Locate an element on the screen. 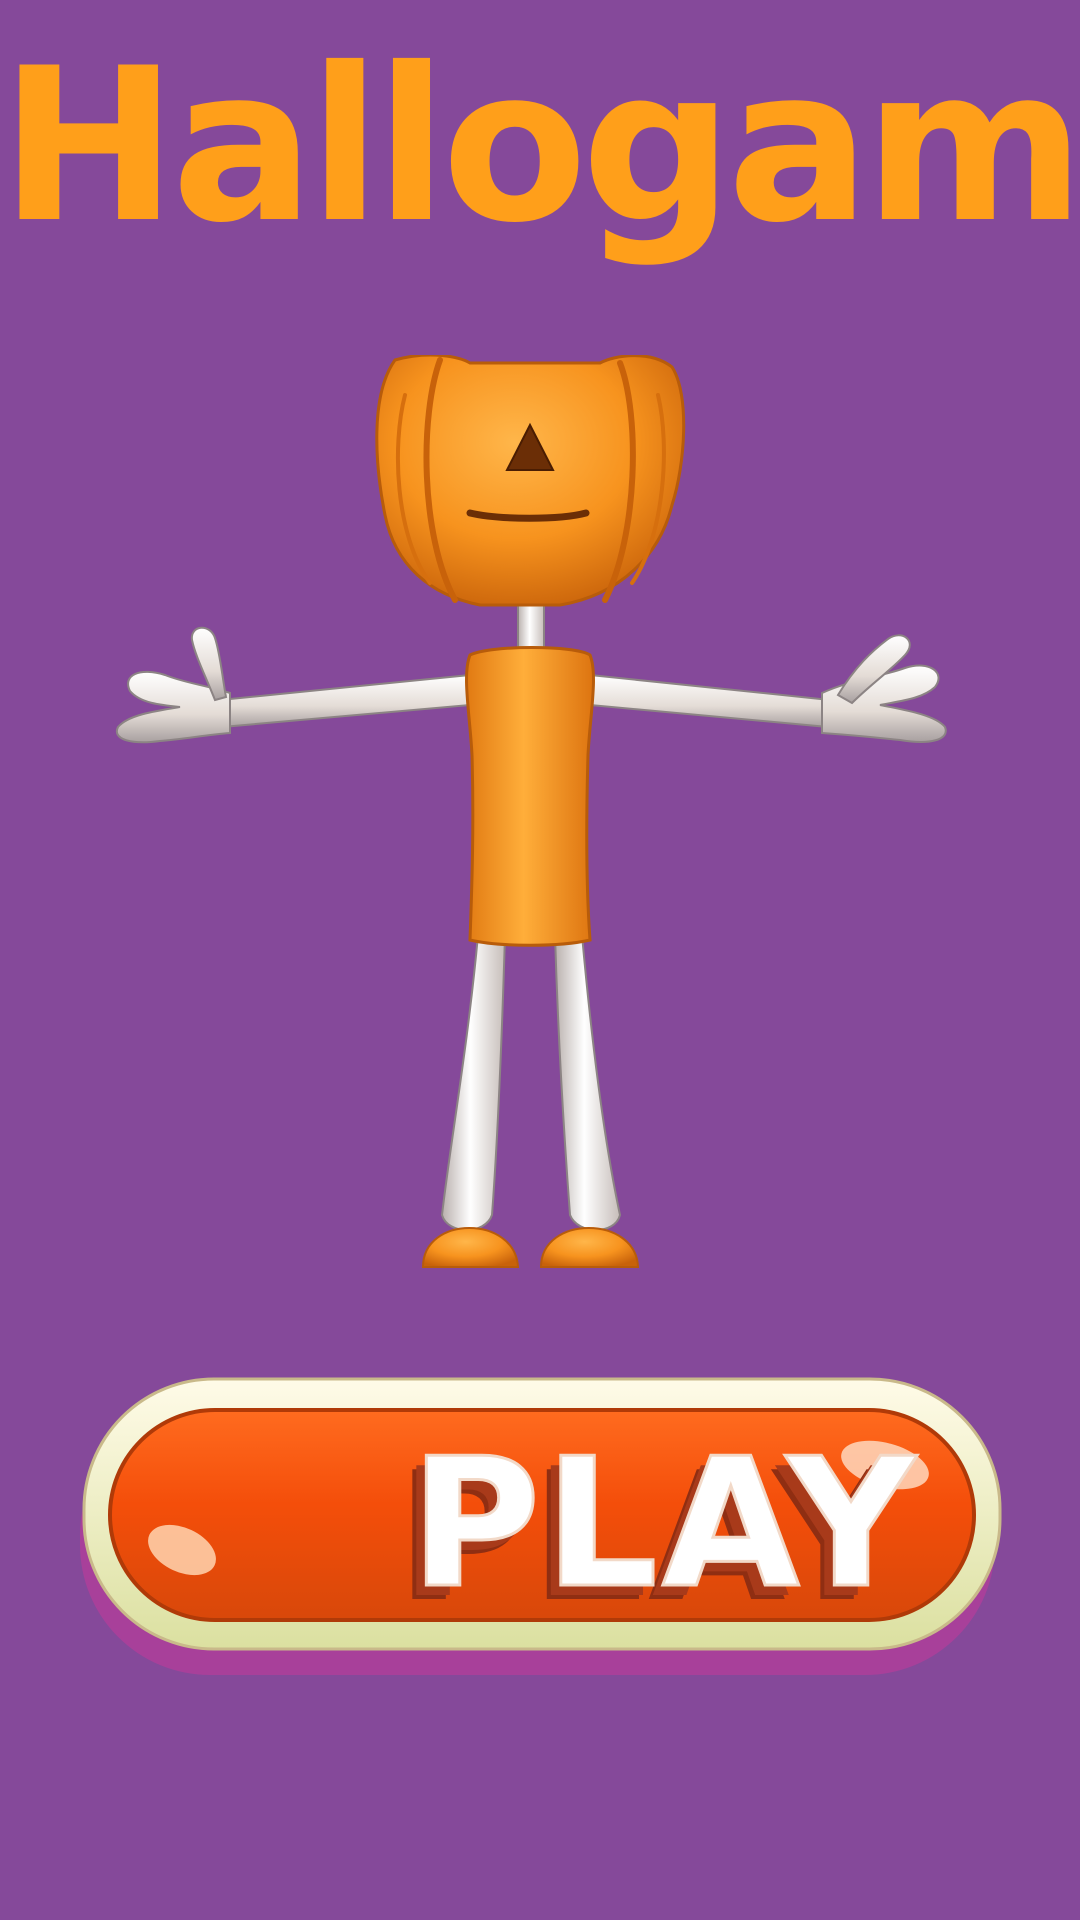 The width and height of the screenshot is (1080, 1920). body is located at coordinates (530, 796).